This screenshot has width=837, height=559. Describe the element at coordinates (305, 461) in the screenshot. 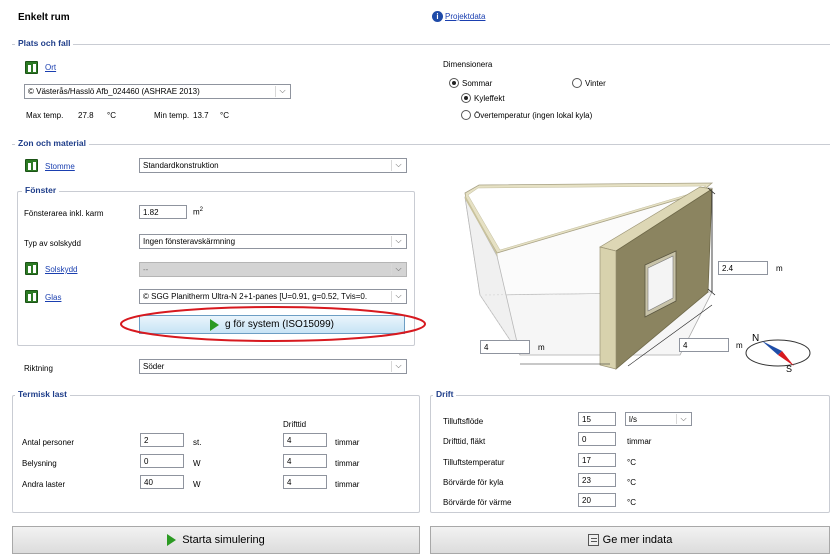

I see `lighting-time-input: 4` at that location.